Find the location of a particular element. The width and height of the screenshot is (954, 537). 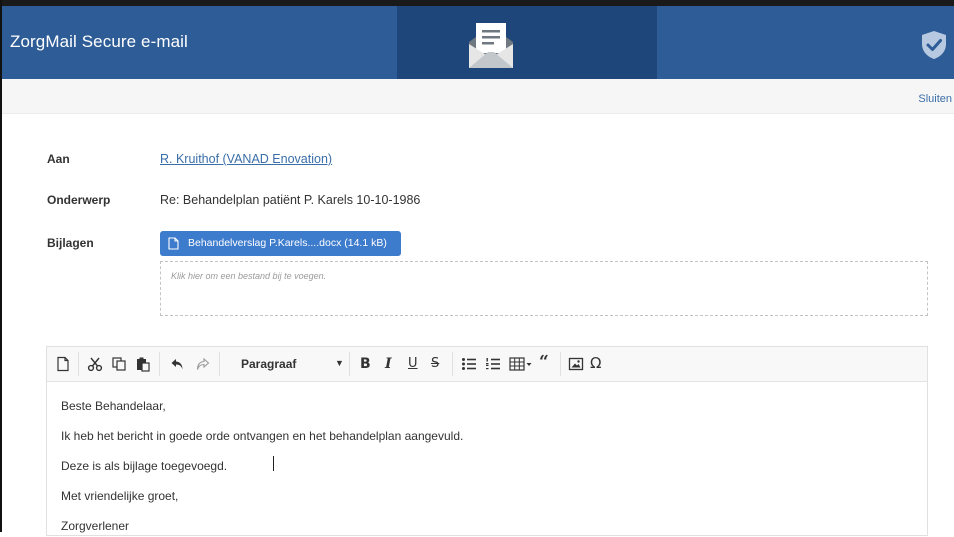

strikethrough-icon: S is located at coordinates (435, 364).